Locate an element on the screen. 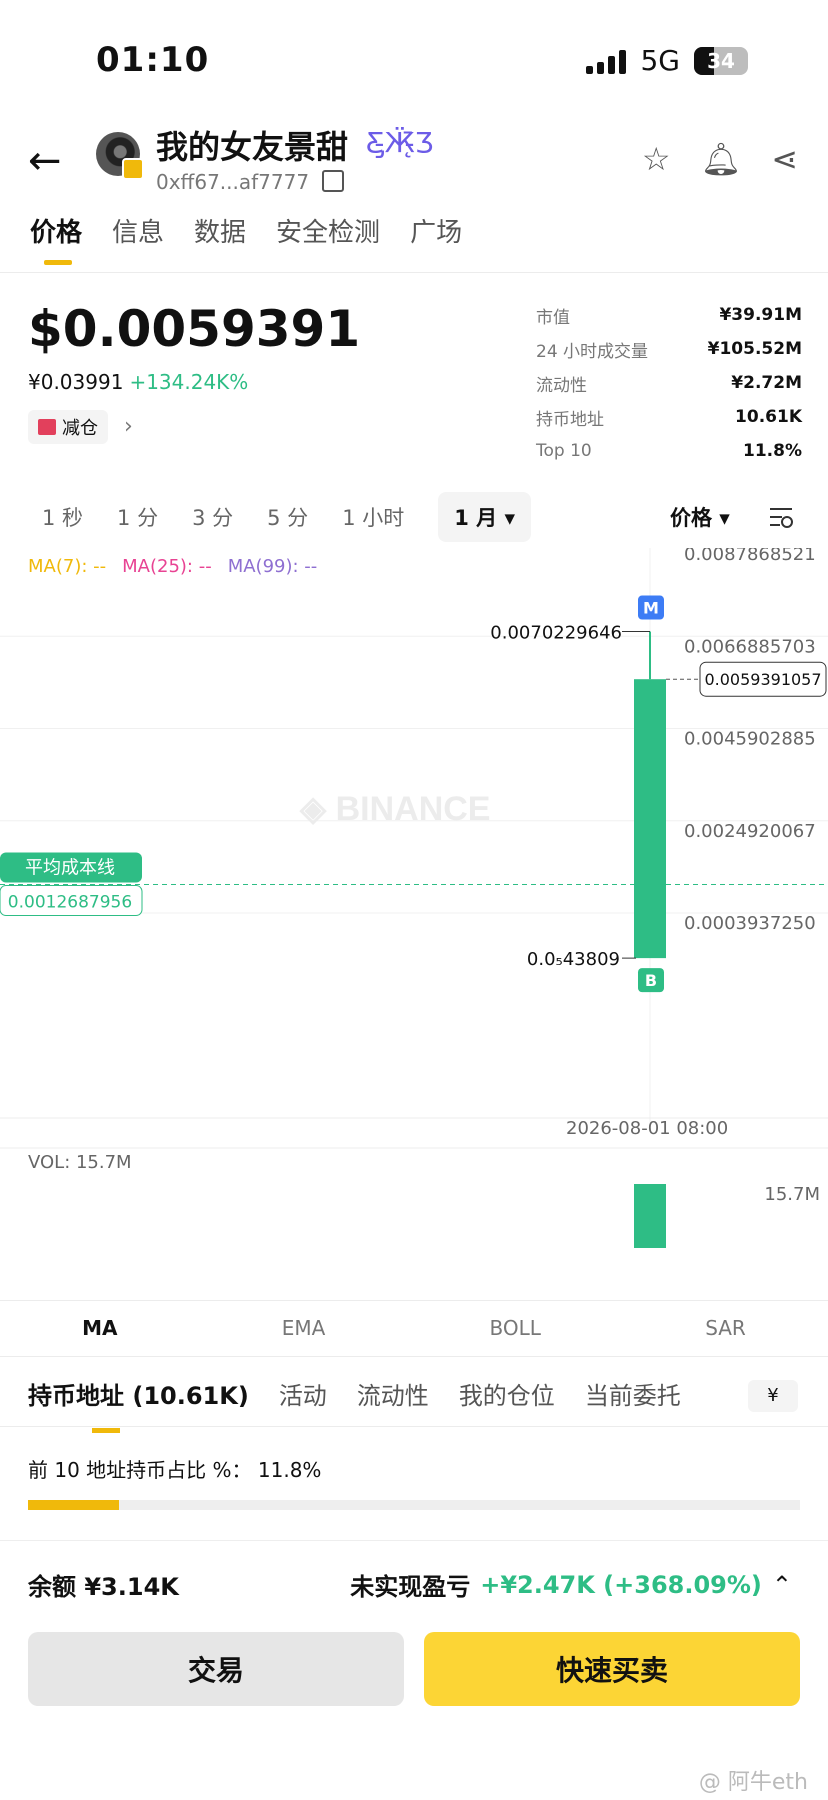  token-avatar is located at coordinates (120, 156).